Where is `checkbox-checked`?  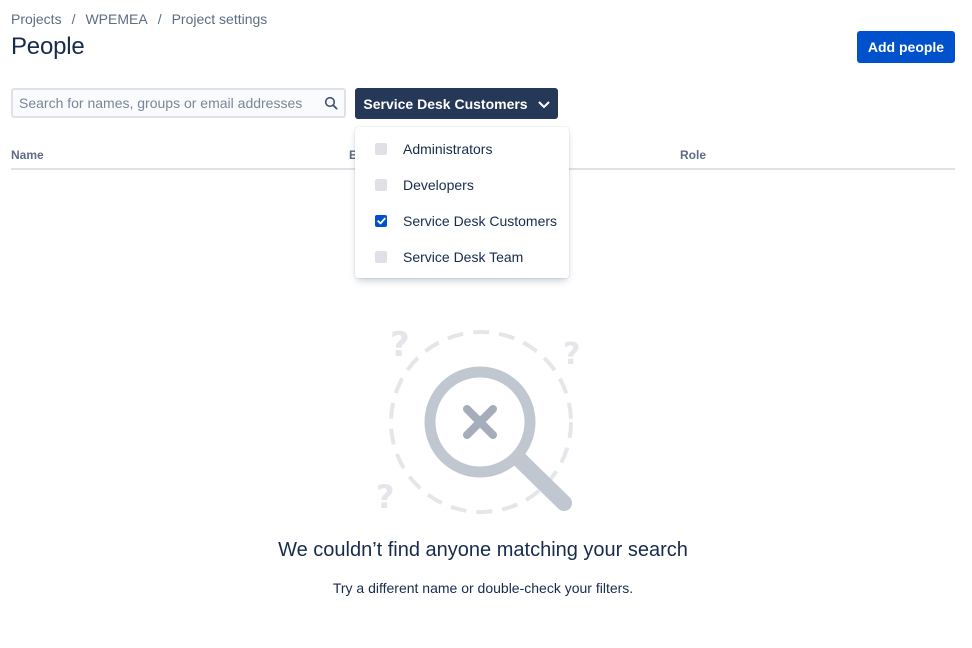
checkbox-checked is located at coordinates (381, 221).